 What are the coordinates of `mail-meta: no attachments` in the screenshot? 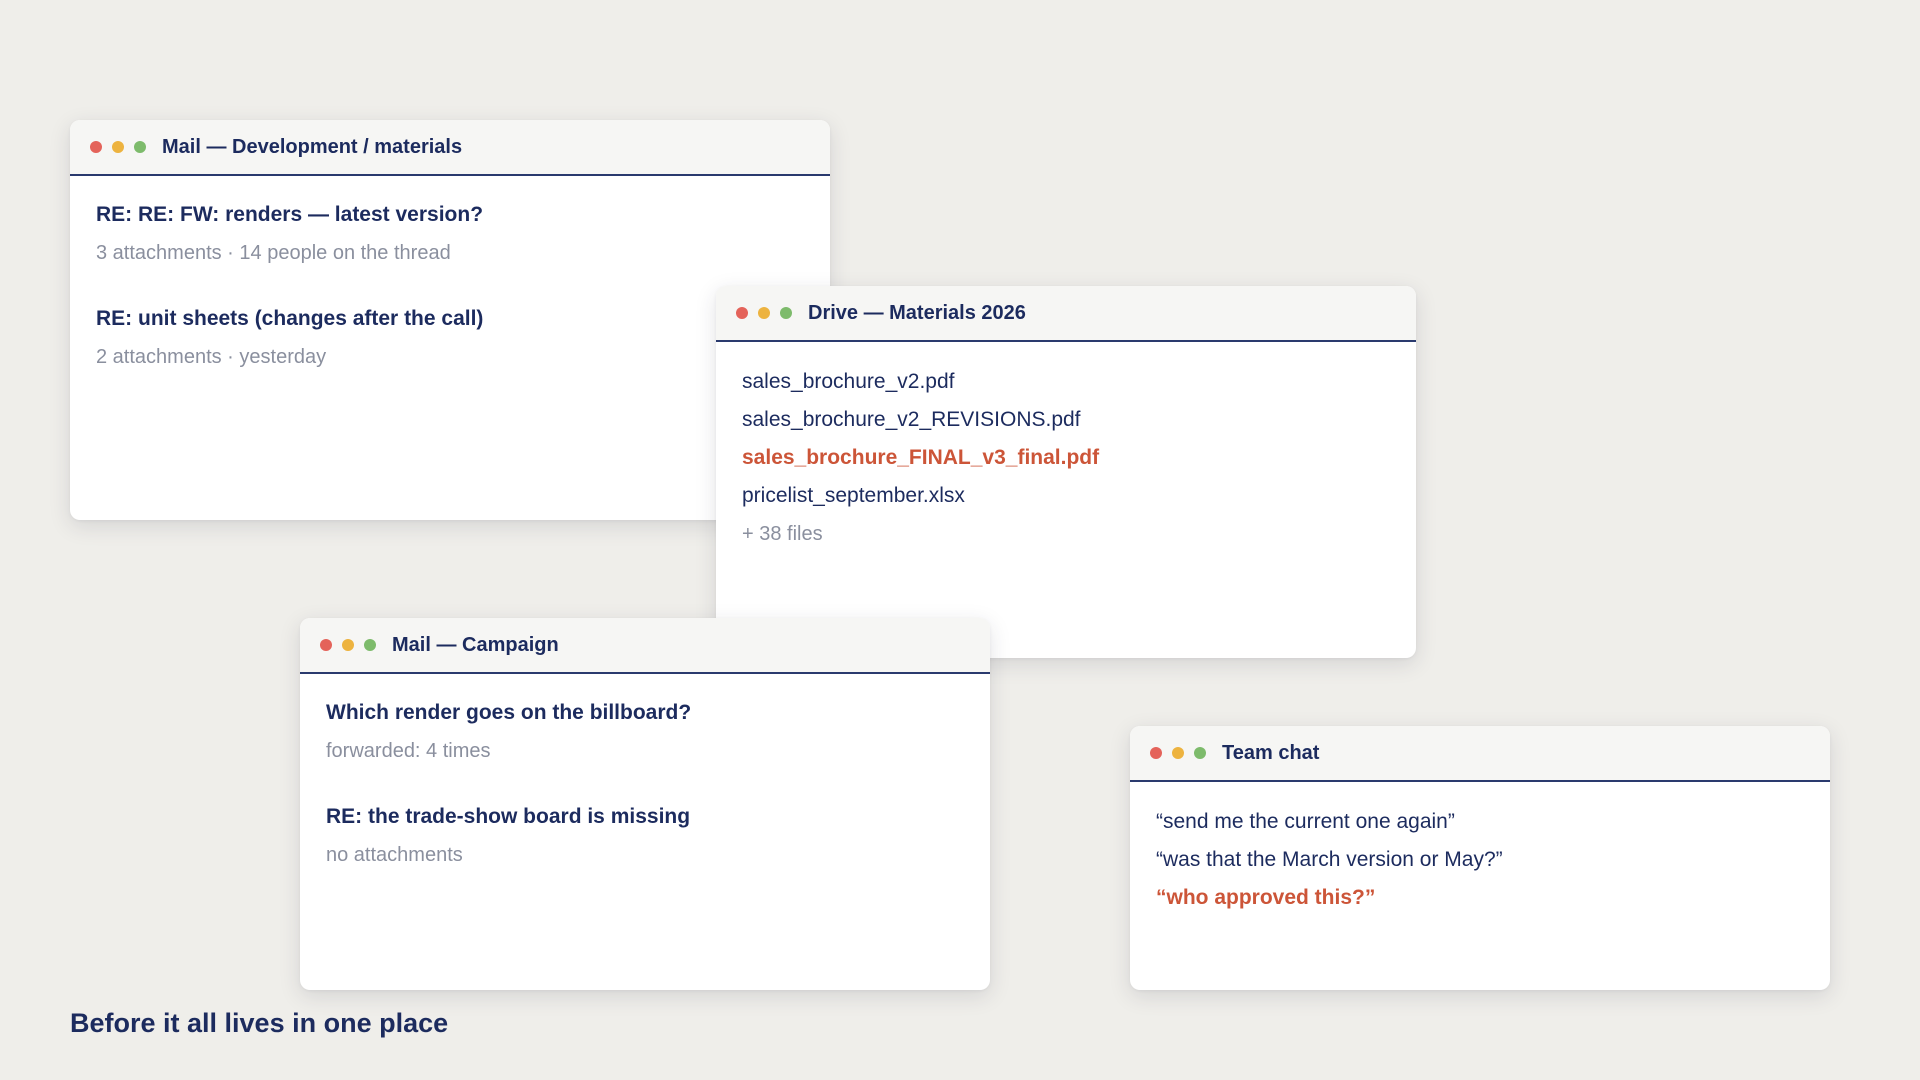 It's located at (394, 855).